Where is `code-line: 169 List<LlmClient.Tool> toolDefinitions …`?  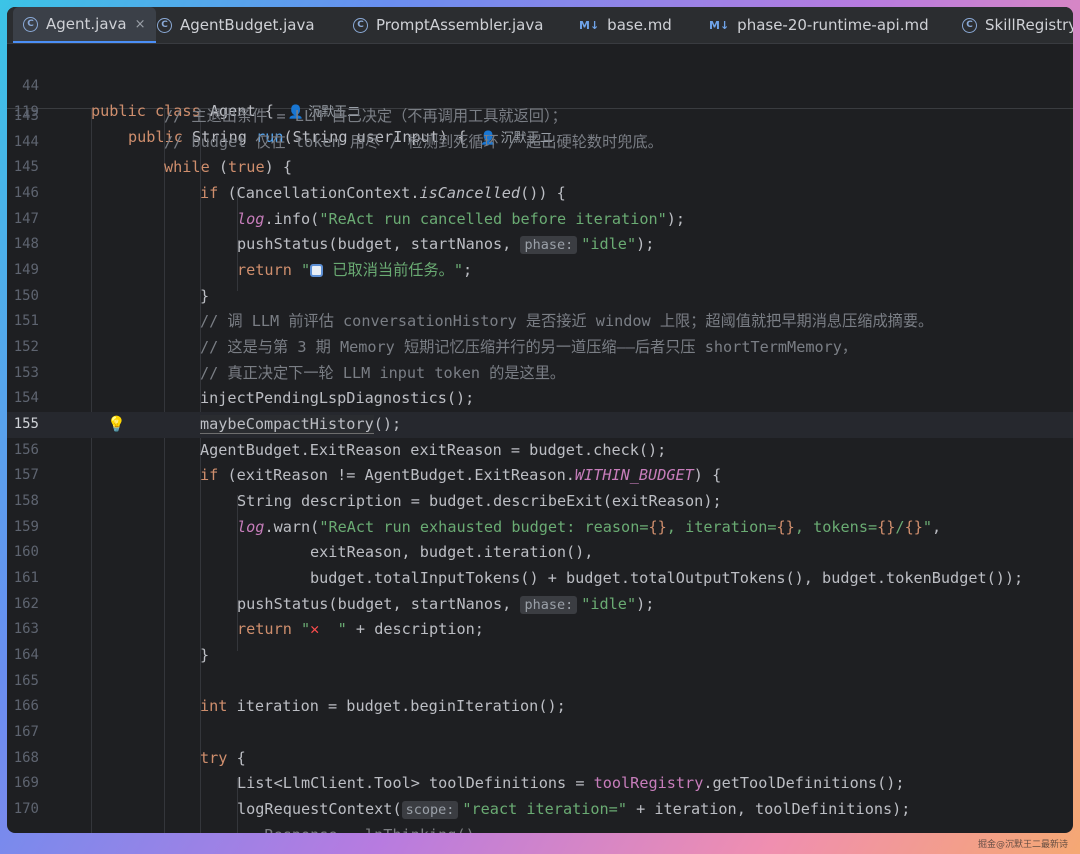 code-line: 169 List<LlmClient.Tool> toolDefinitions … is located at coordinates (540, 784).